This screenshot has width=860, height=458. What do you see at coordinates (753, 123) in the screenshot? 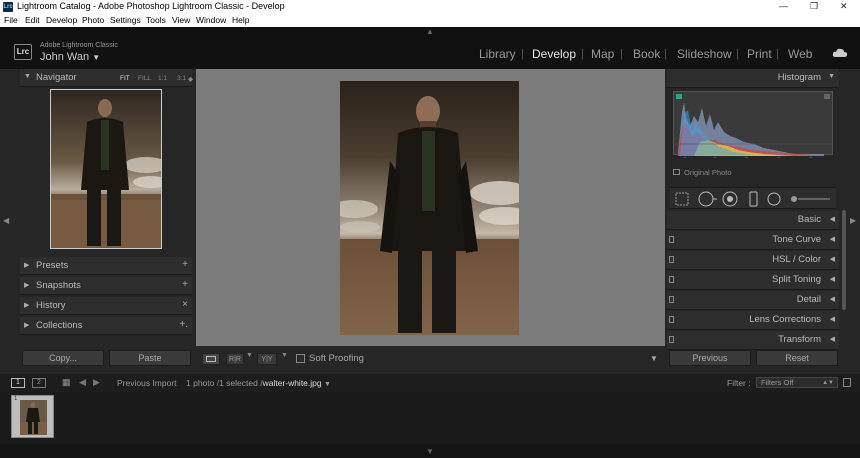
I see `histogram-graph` at bounding box center [753, 123].